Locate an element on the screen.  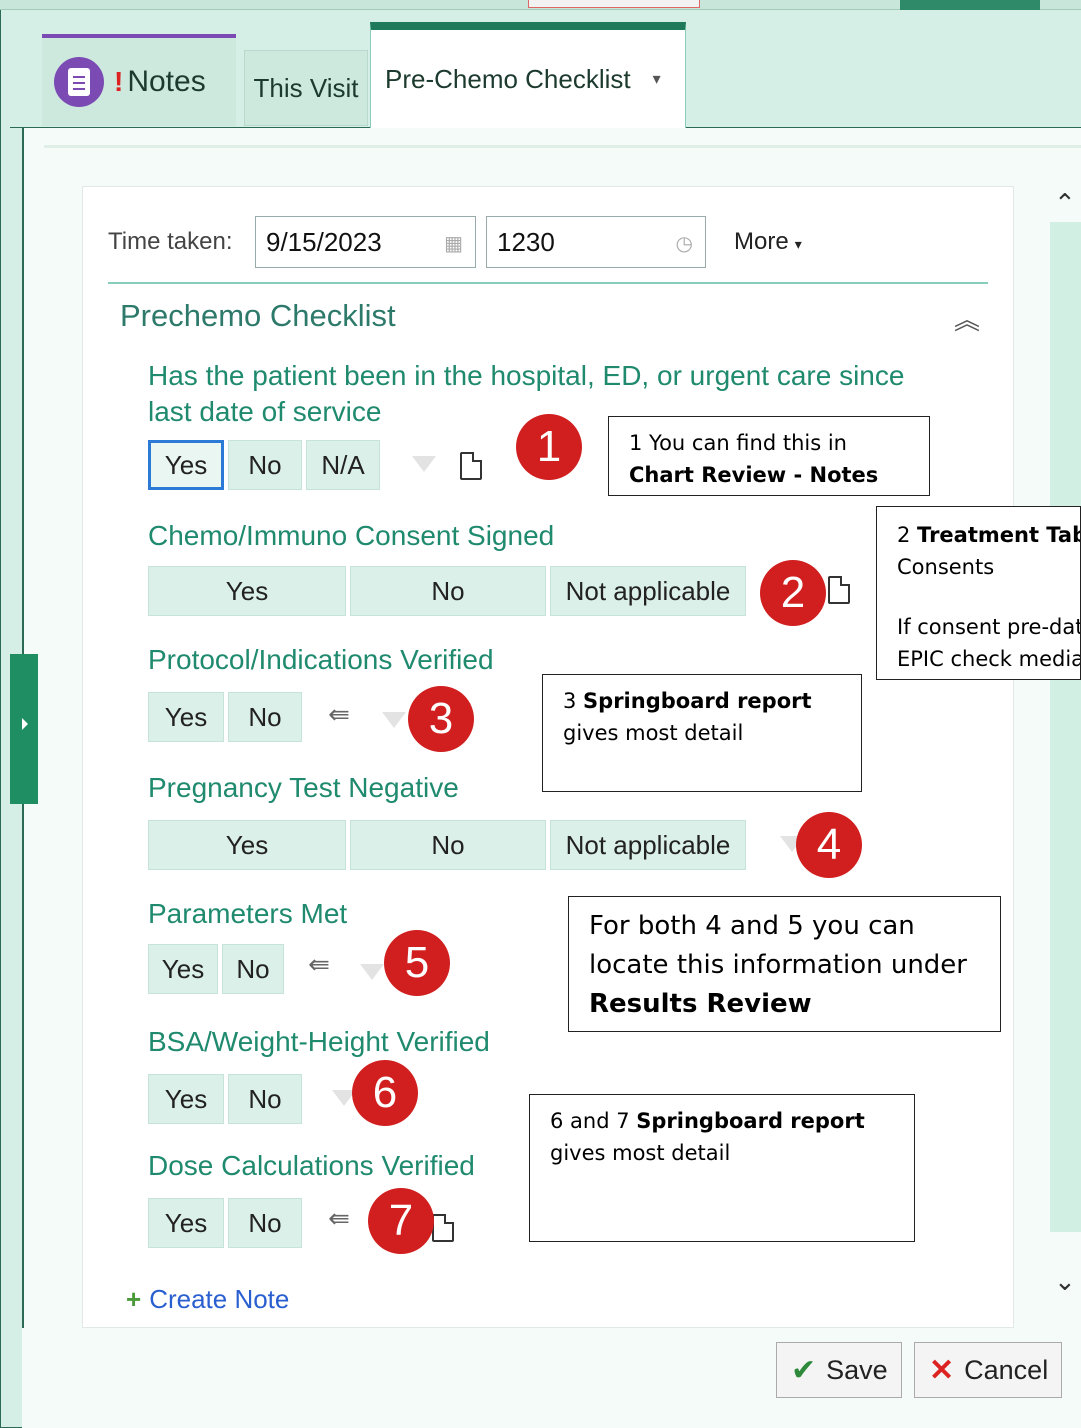
tab-this-visit: This Visit is located at coordinates (306, 88).